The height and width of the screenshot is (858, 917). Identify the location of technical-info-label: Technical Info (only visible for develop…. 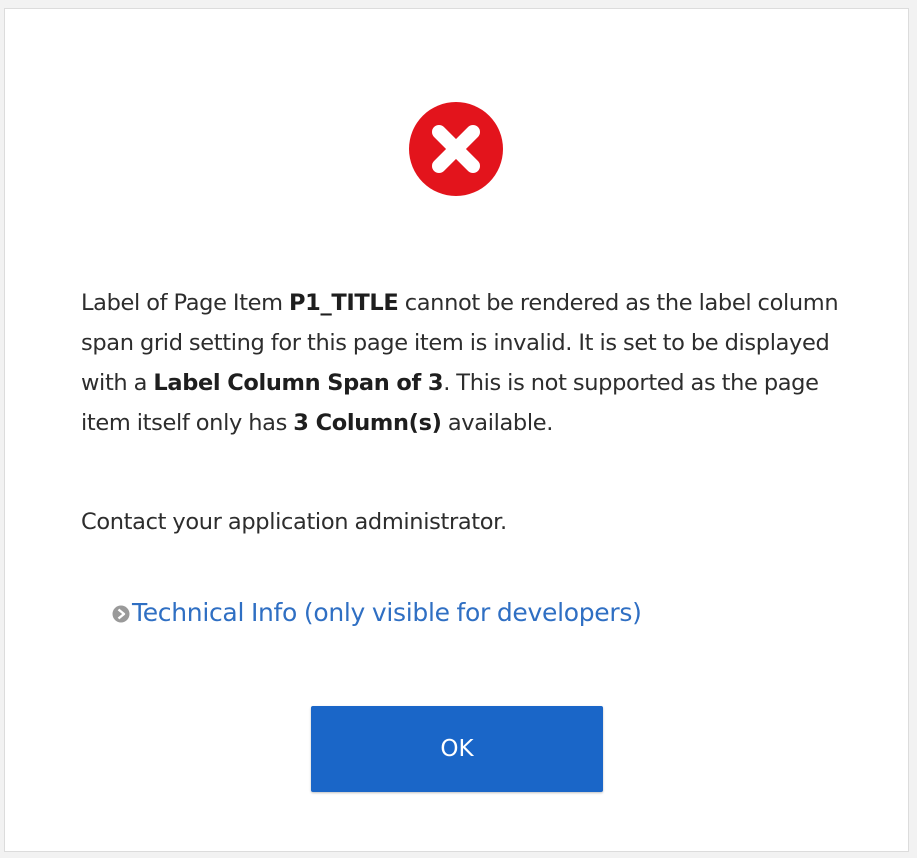
(387, 613).